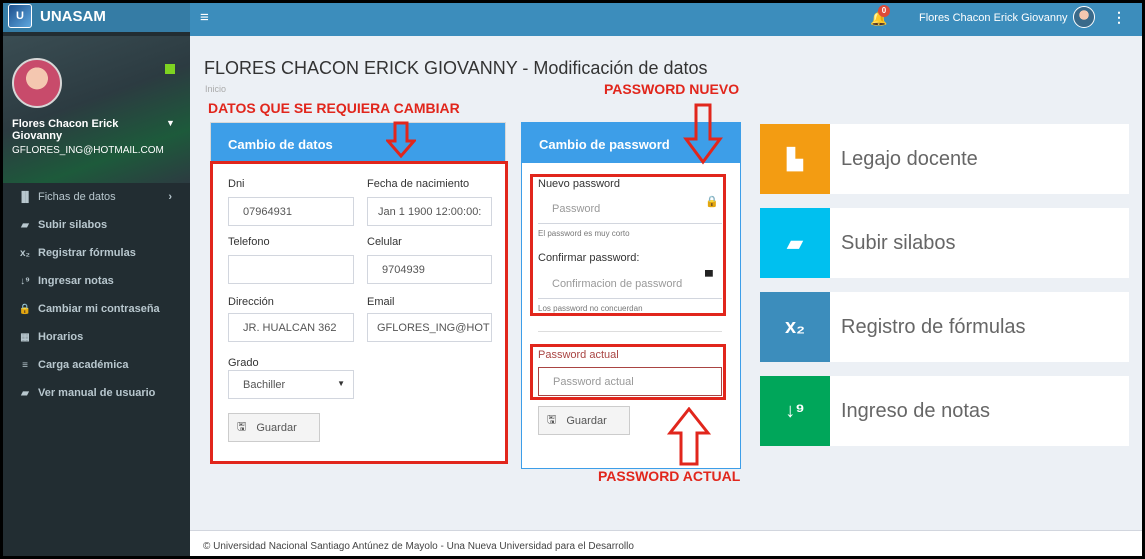  I want to click on sidebar-item-ver-manual: ▰ Ver manual de usuario, so click(95, 393).